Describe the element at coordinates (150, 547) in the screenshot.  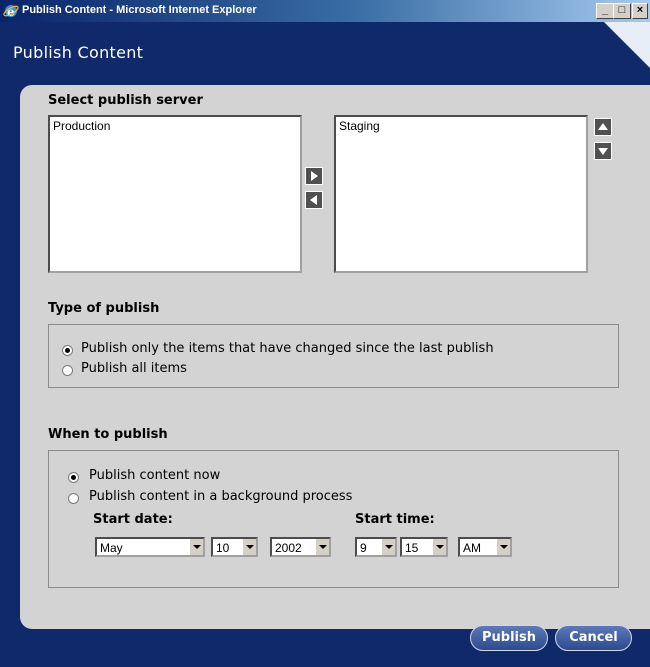
I see `month-select: May` at that location.